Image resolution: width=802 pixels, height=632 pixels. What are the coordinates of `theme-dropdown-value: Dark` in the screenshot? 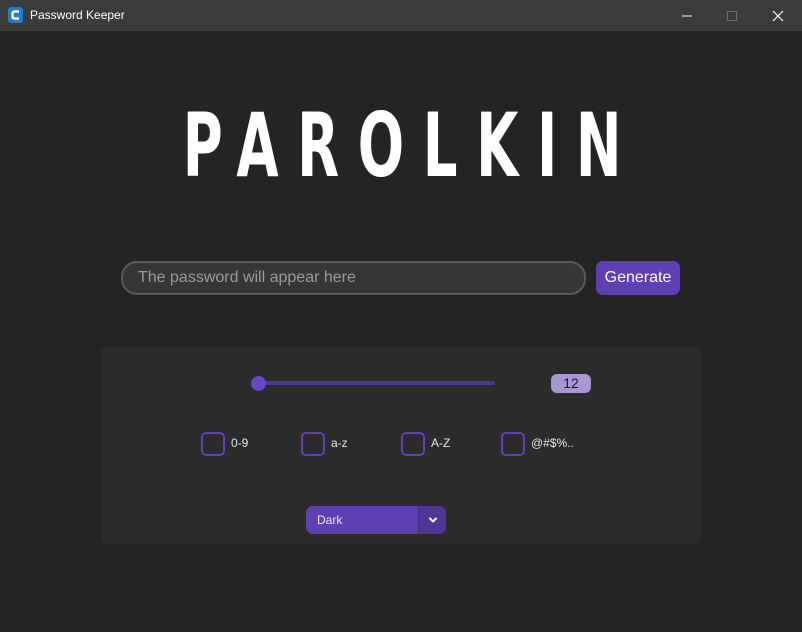 It's located at (330, 520).